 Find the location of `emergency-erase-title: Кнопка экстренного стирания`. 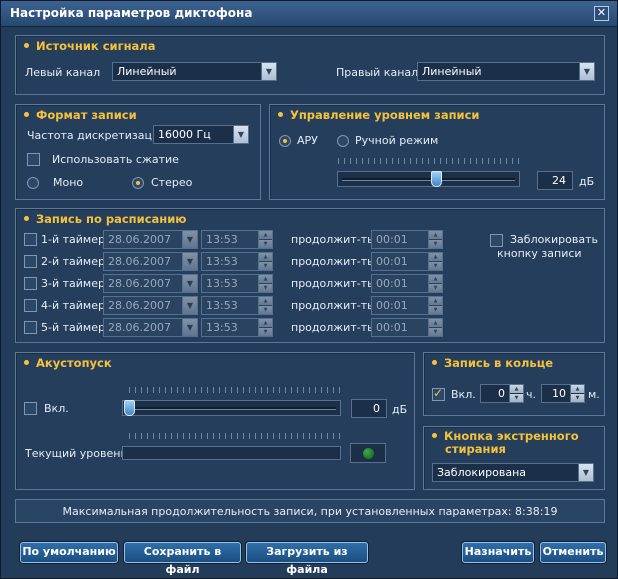

emergency-erase-title: Кнопка экстренного стирания is located at coordinates (505, 443).